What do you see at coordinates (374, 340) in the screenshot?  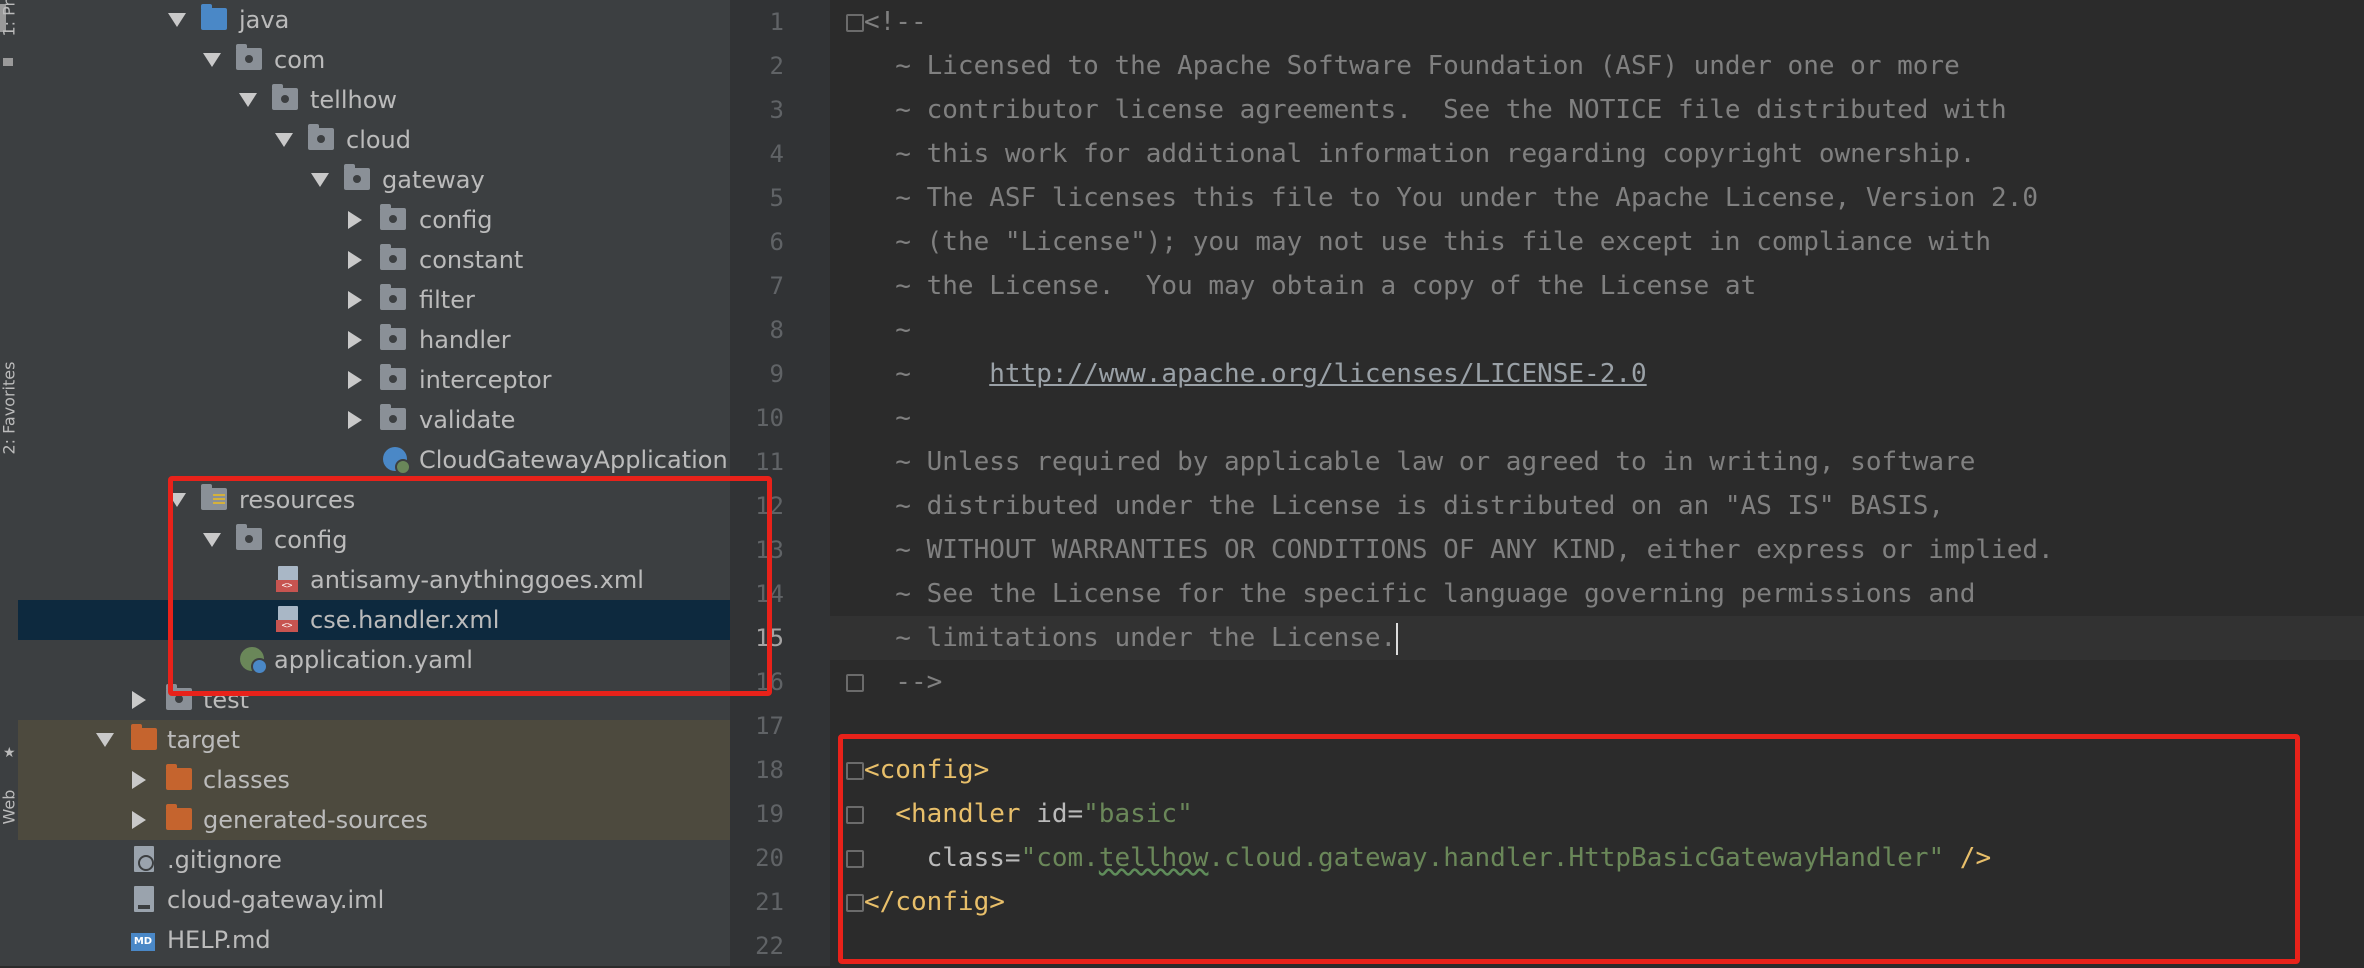 I see `tree-item-handler: handler` at bounding box center [374, 340].